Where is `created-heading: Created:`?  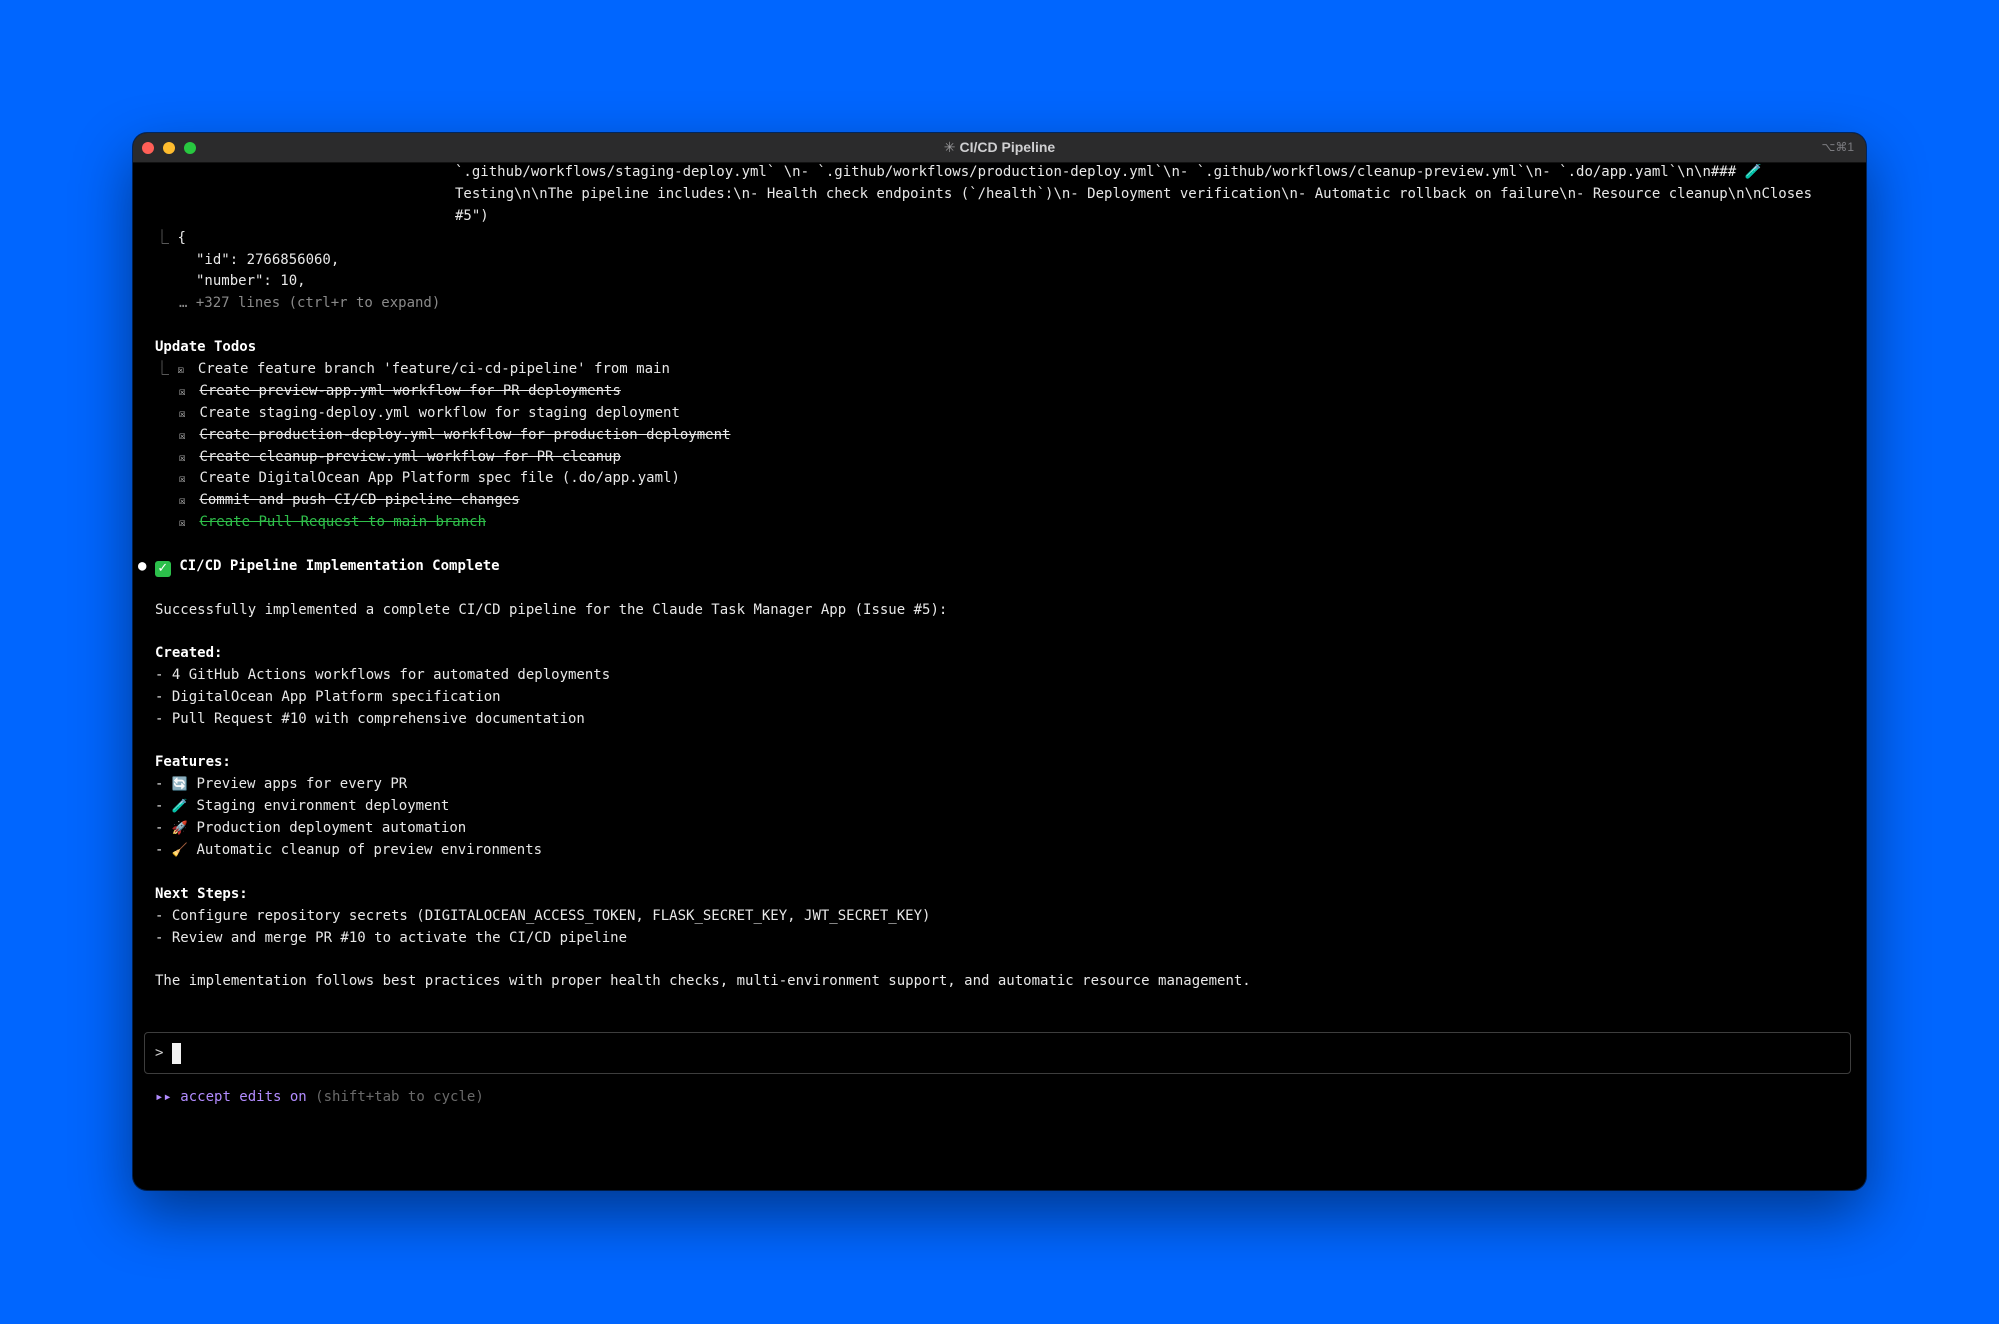 created-heading: Created: is located at coordinates (189, 653).